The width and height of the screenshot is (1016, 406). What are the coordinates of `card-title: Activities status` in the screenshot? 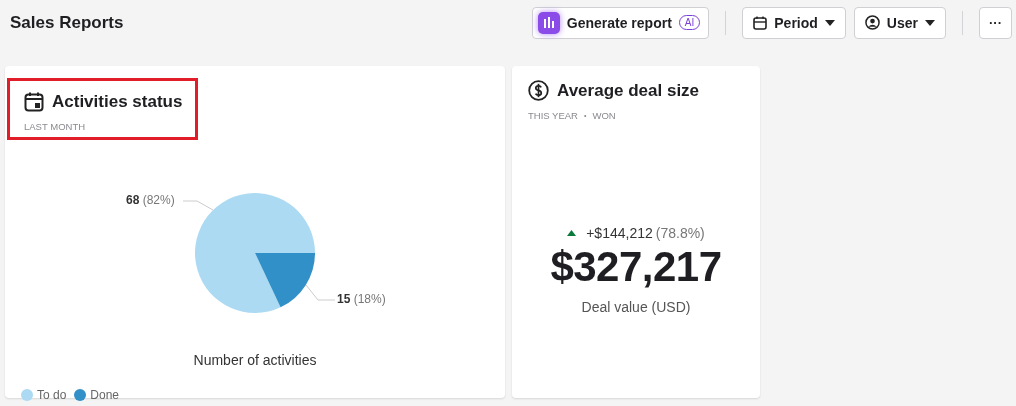 It's located at (117, 102).